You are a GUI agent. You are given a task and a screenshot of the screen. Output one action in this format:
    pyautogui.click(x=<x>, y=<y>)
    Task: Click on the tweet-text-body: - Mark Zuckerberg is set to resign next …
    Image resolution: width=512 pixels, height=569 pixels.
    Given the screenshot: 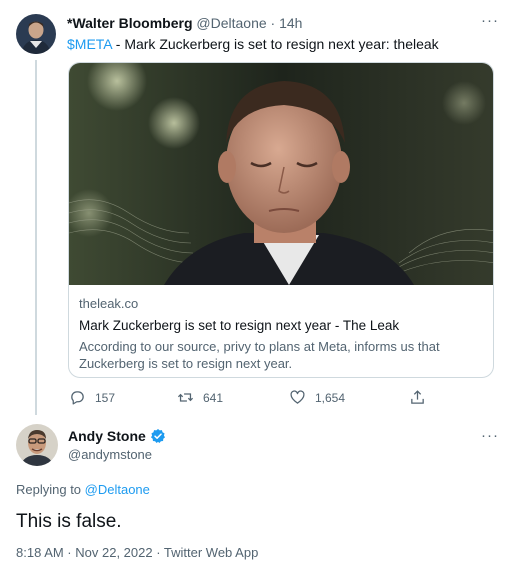 What is the action you would take?
    pyautogui.click(x=275, y=44)
    